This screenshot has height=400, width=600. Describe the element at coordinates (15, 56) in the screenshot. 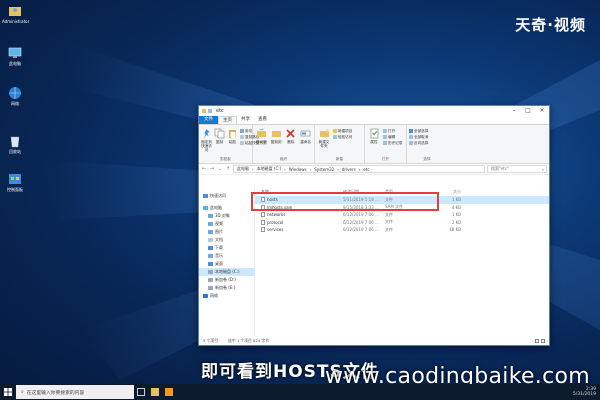

I see `desktop-icon-this-pc: 此电脑` at that location.